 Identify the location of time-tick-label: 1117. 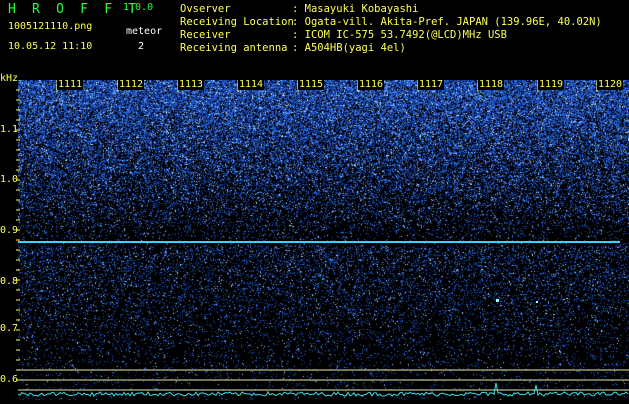
(431, 84).